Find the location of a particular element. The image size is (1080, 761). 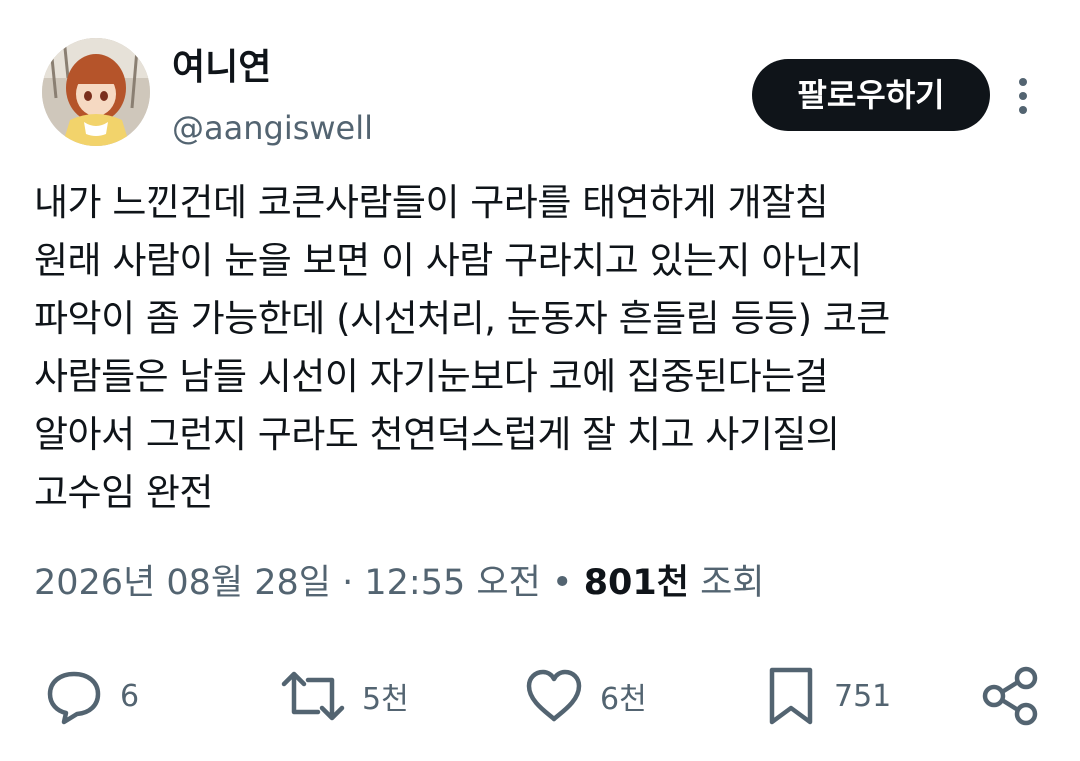

bookmark-count: 751 is located at coordinates (863, 696).